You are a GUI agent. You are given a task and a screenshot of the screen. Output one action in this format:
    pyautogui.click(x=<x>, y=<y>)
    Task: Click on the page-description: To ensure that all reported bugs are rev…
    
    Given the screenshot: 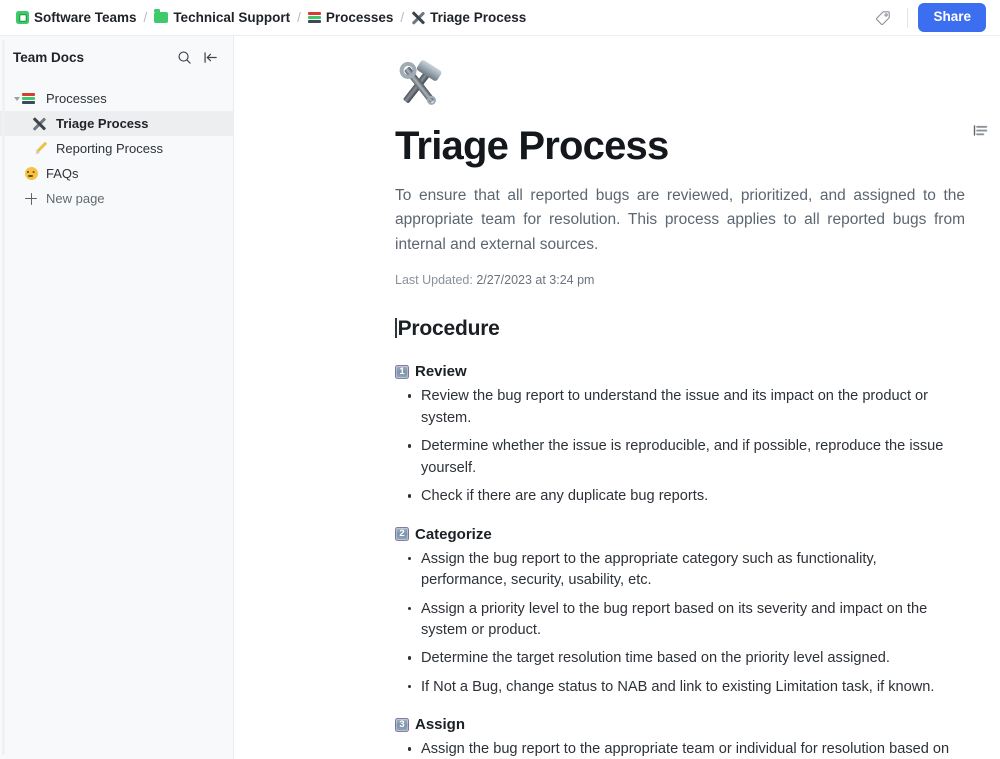 What is the action you would take?
    pyautogui.click(x=680, y=220)
    